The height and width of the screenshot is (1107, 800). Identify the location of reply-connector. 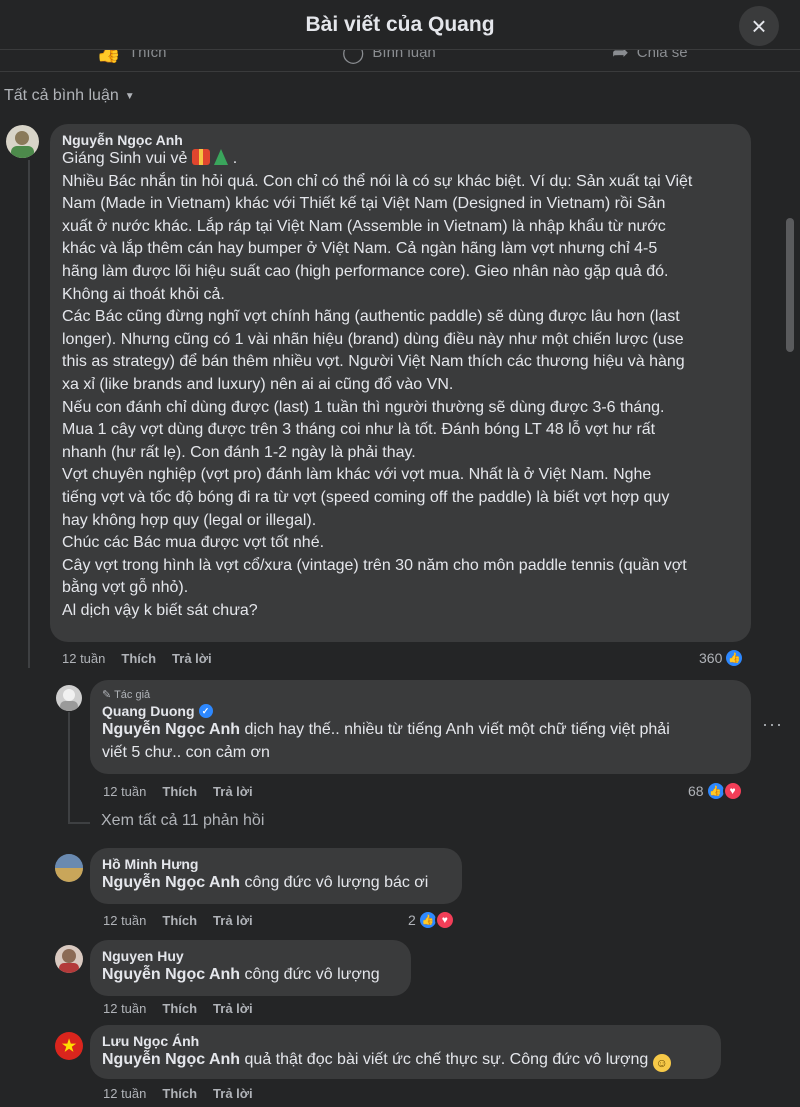
(29, 664).